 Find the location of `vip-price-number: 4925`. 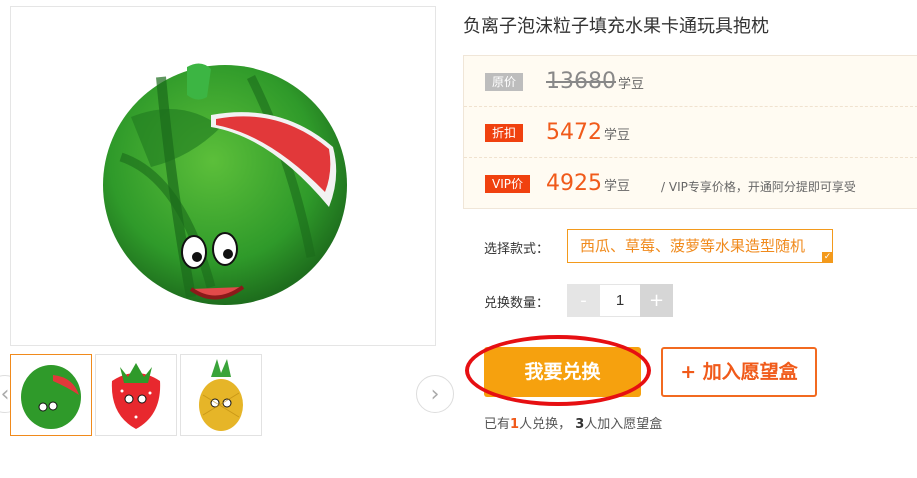

vip-price-number: 4925 is located at coordinates (574, 183).